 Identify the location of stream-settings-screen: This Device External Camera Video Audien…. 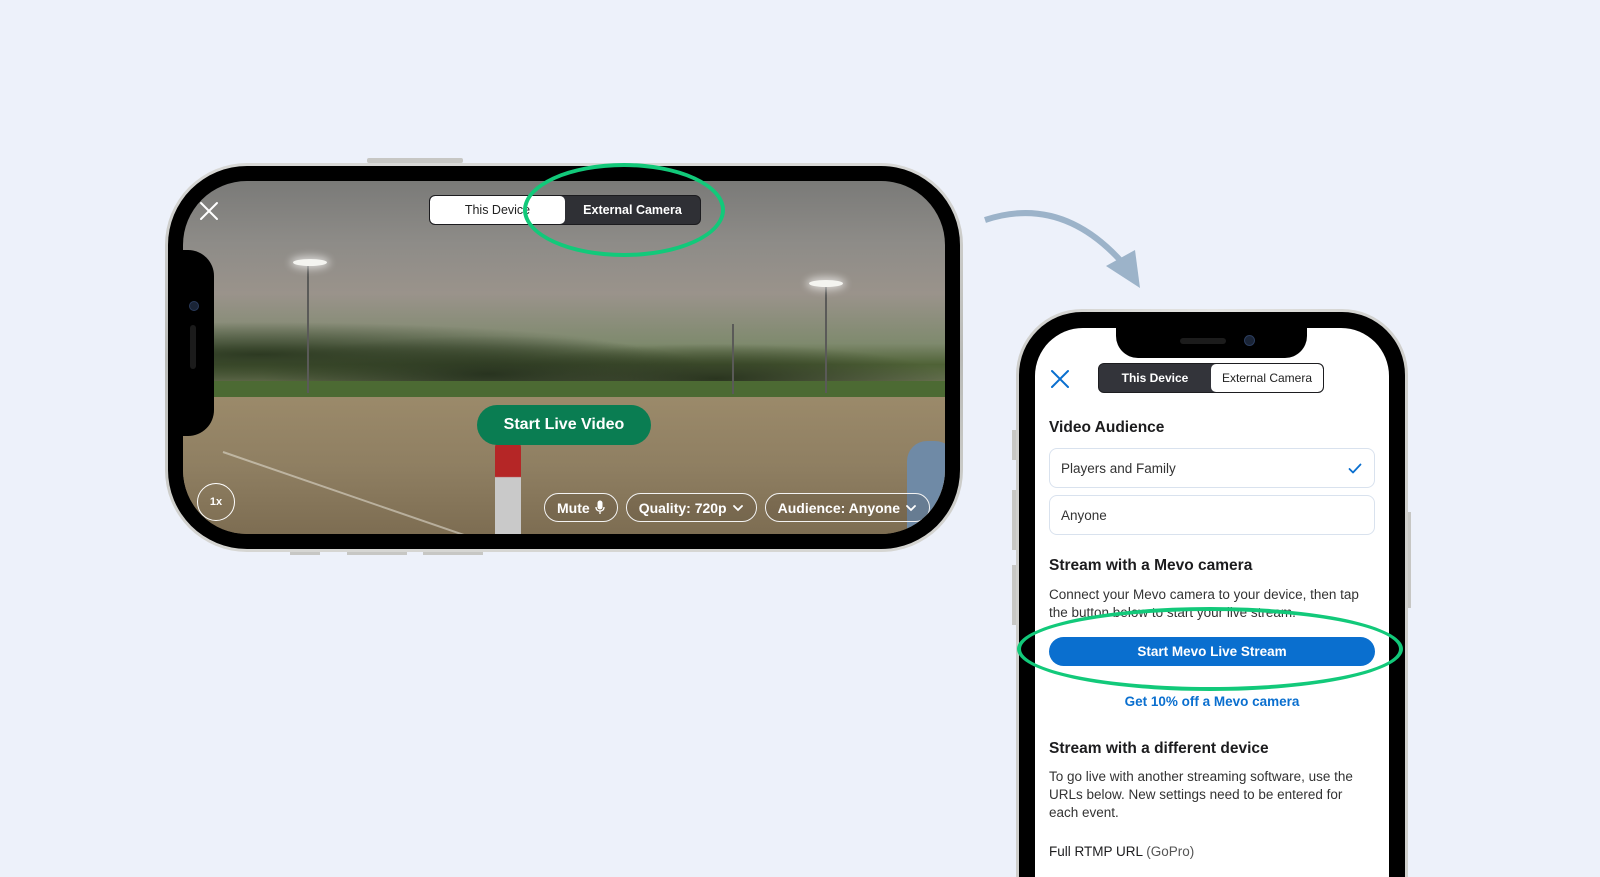
(1212, 602).